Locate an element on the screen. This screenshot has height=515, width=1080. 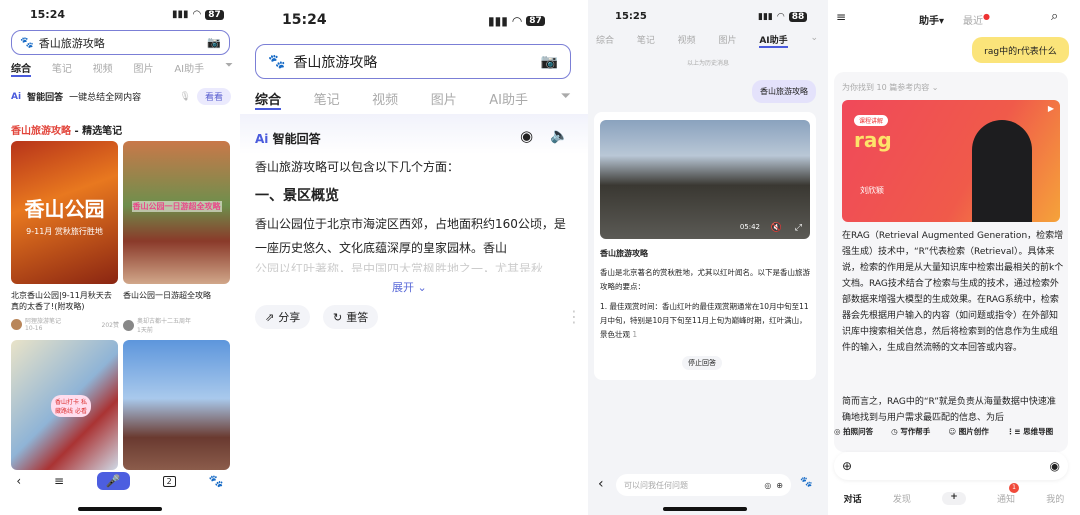
writing-chip: ◷ 写作帮手 is located at coordinates (910, 431).